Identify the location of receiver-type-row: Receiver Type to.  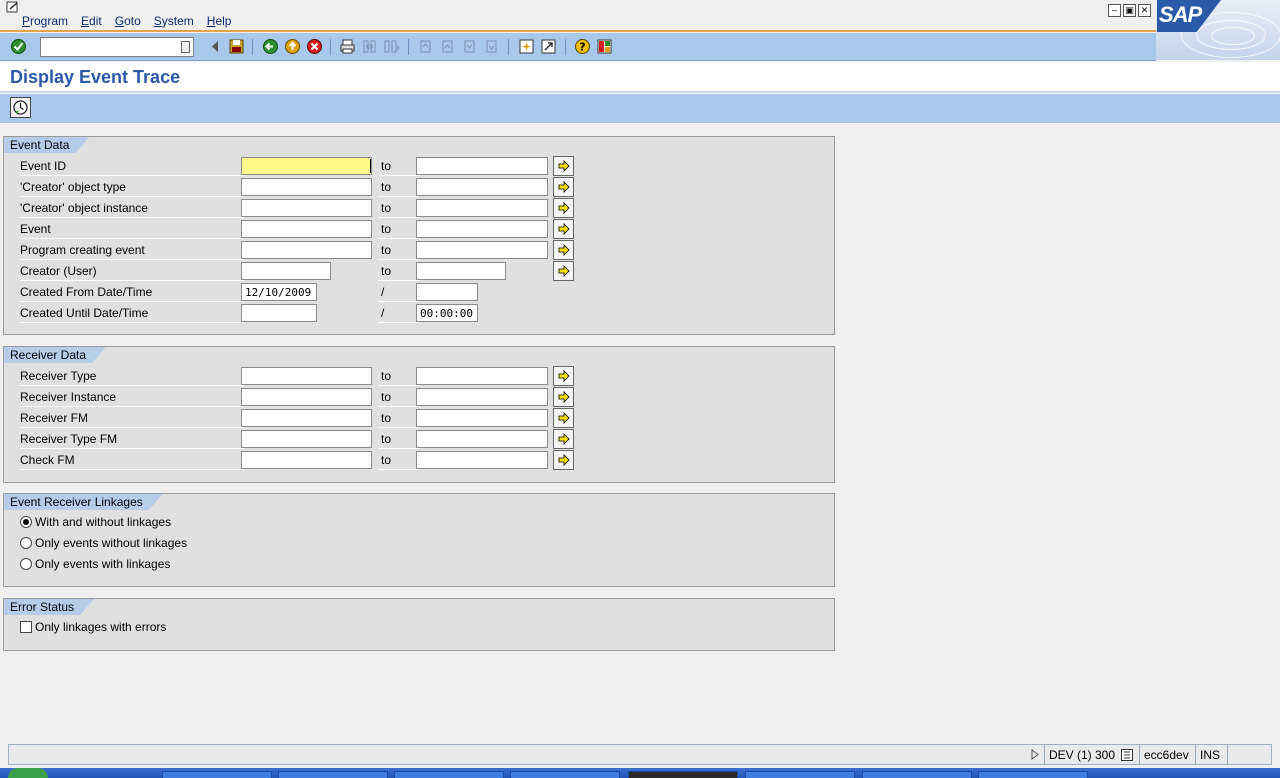
(300, 376).